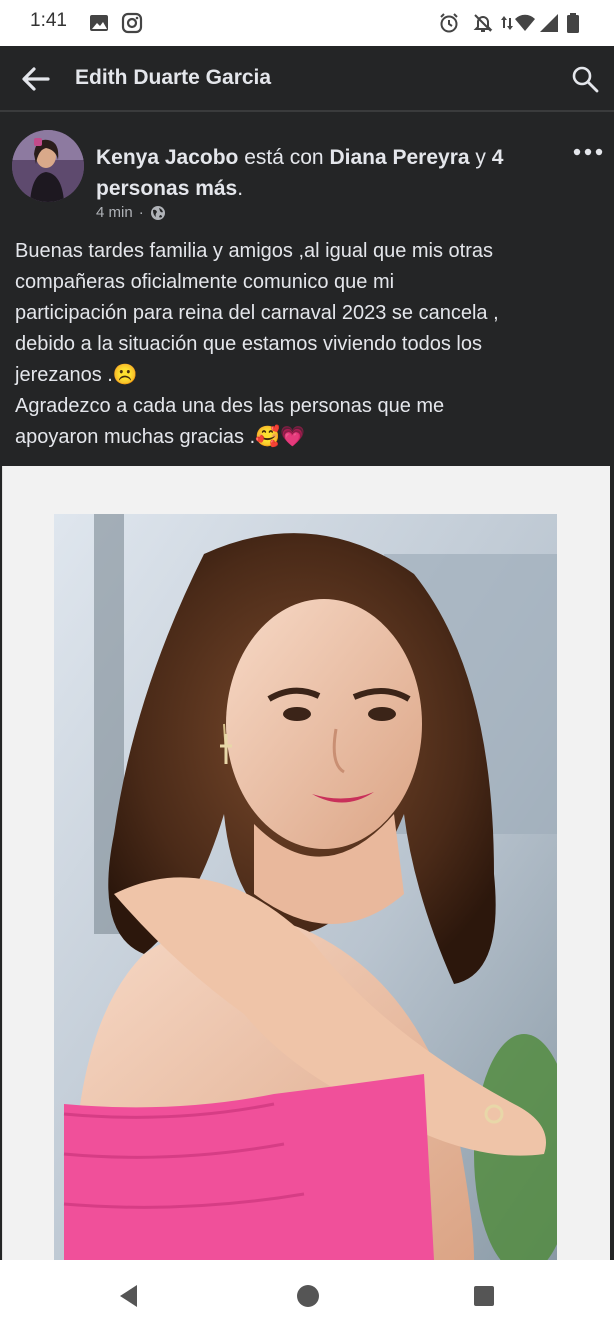 The height and width of the screenshot is (1330, 614). What do you see at coordinates (484, 1296) in the screenshot?
I see `recents-square-icon` at bounding box center [484, 1296].